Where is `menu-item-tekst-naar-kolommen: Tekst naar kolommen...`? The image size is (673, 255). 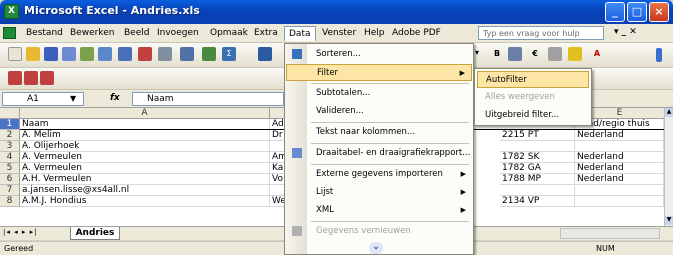 menu-item-tekst-naar-kolommen: Tekst naar kolommen... is located at coordinates (379, 132).